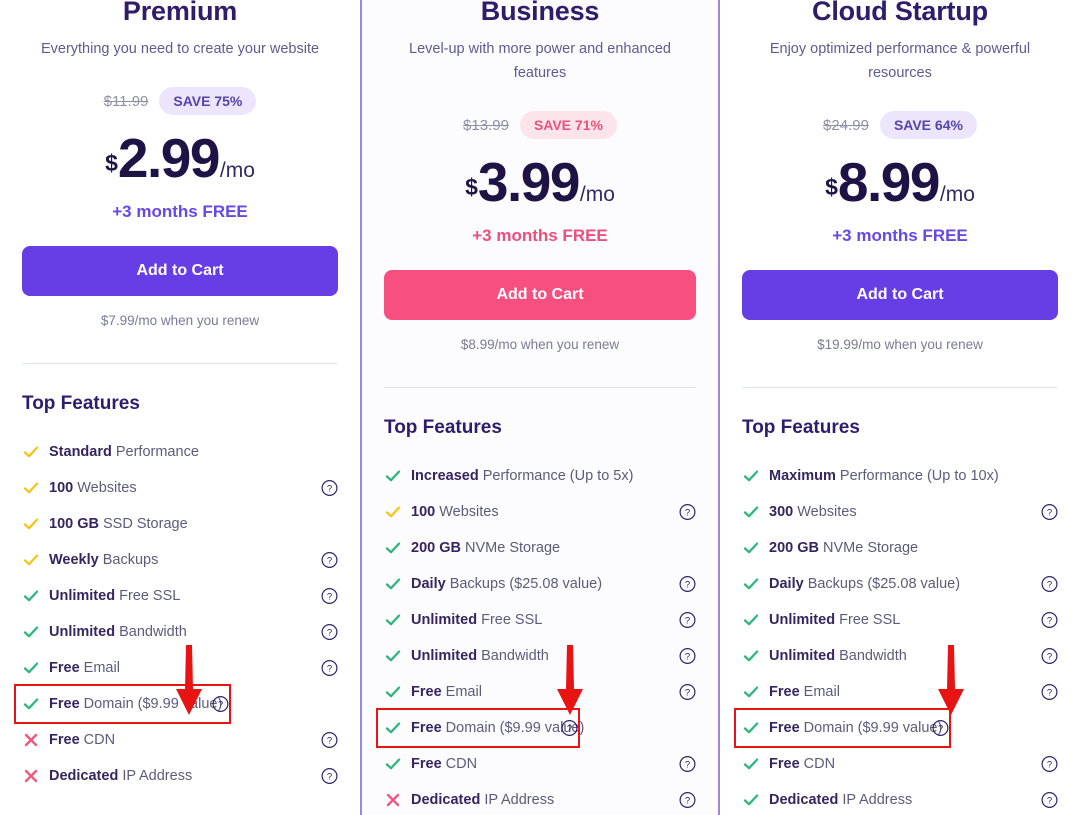 Image resolution: width=1080 pixels, height=815 pixels. What do you see at coordinates (889, 182) in the screenshot?
I see `price-amount: 8.99` at bounding box center [889, 182].